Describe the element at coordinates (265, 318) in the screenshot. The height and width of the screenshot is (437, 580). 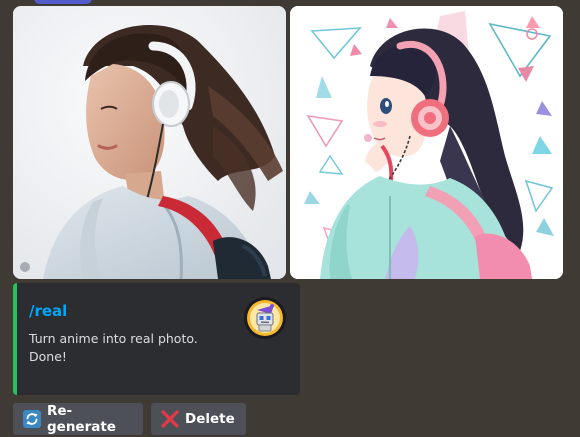
I see `bot-avatar-icon` at that location.